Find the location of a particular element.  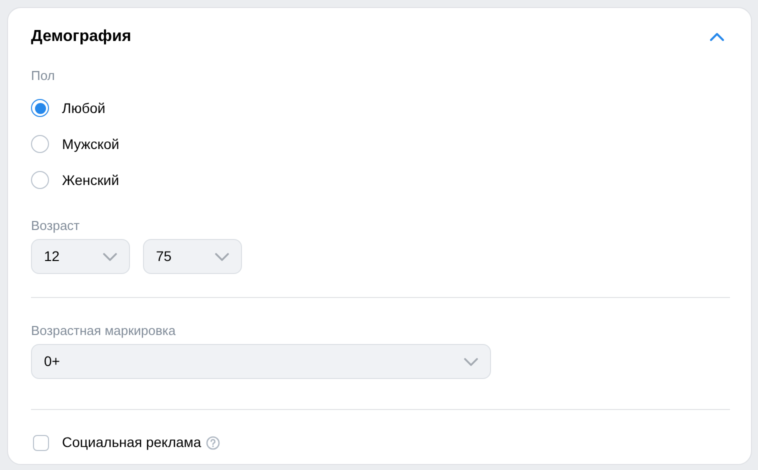

radio-label: Мужской is located at coordinates (91, 144).